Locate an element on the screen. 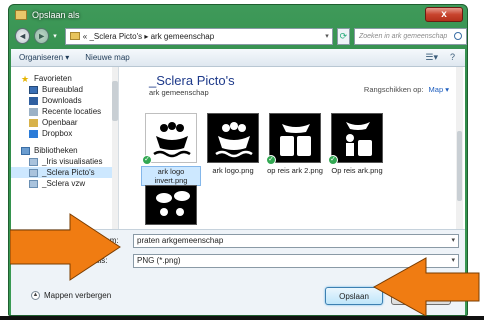 The height and width of the screenshot is (320, 484). address-bar: « _Sclera Picto's ▸ ark gemeenschap ▾ is located at coordinates (198, 36).